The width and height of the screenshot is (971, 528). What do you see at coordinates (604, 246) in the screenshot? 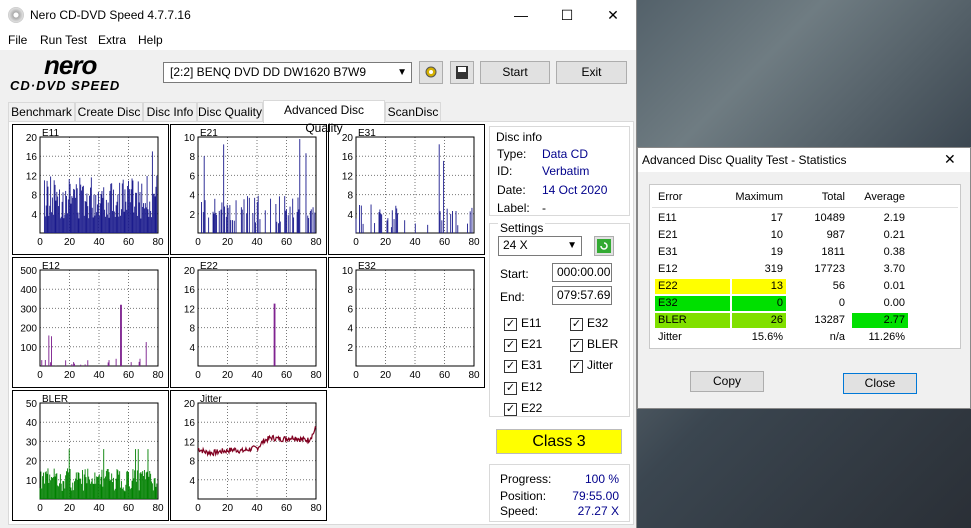
I see `refresh-speed-button` at bounding box center [604, 246].